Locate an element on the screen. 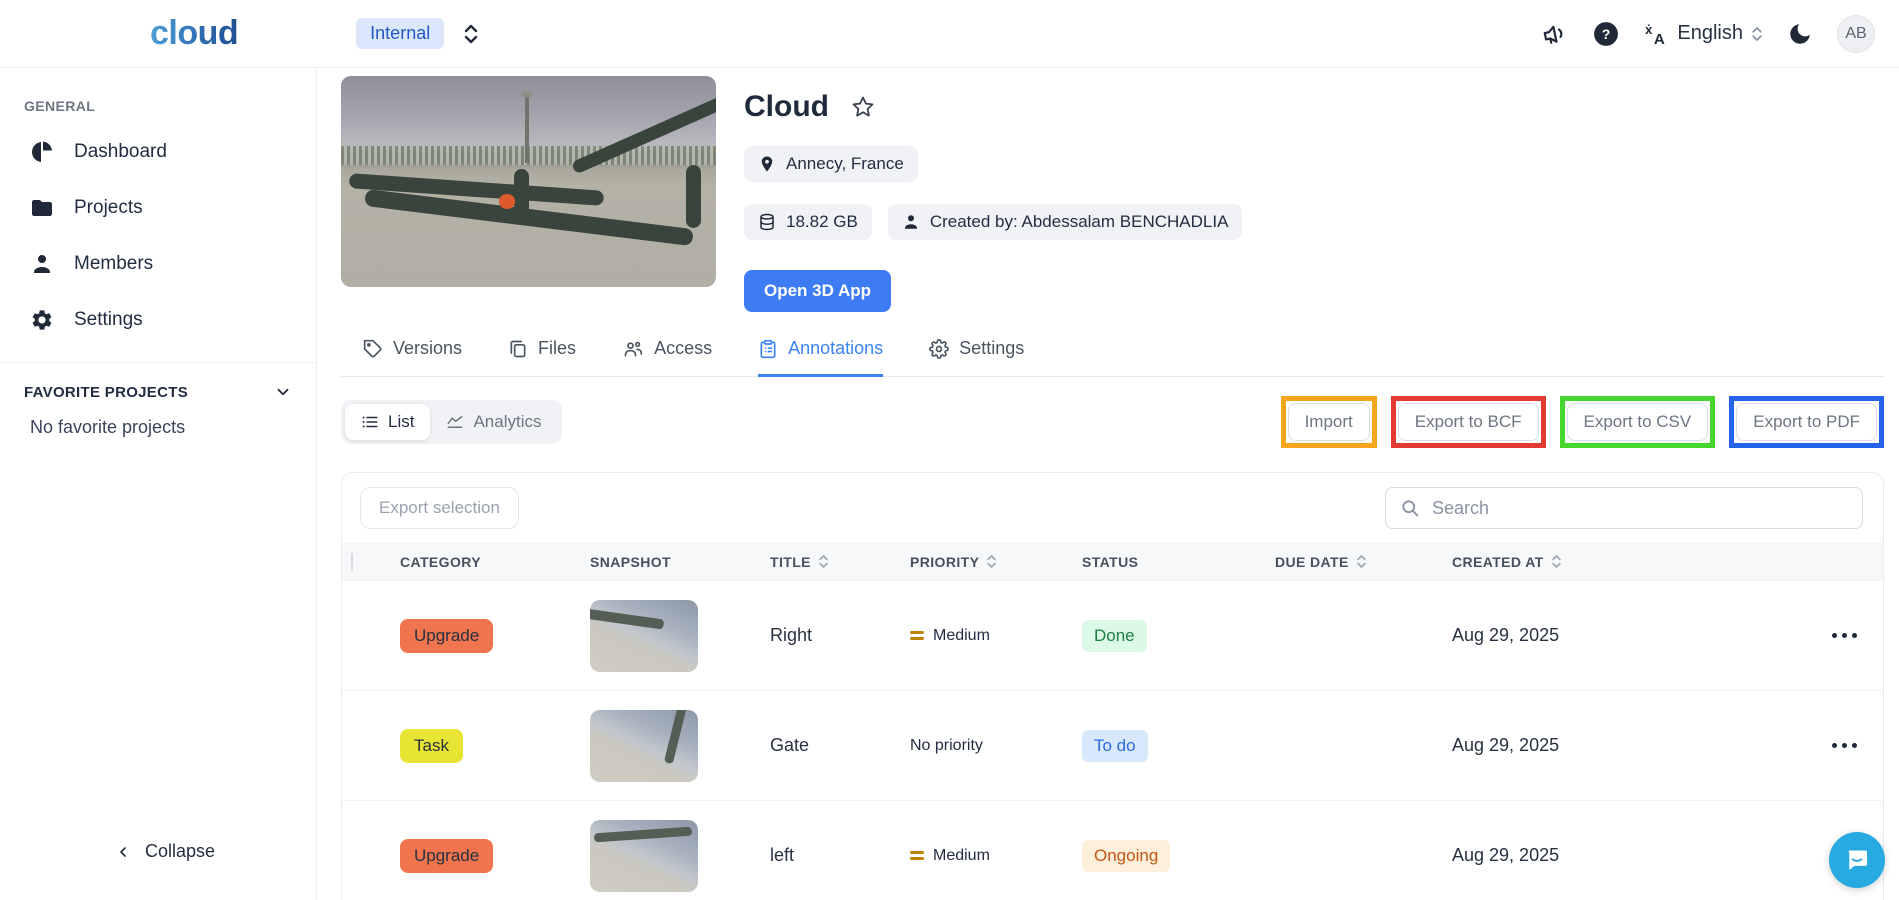 This screenshot has height=900, width=1899. workspace-selector-chevron-icon is located at coordinates (471, 34).